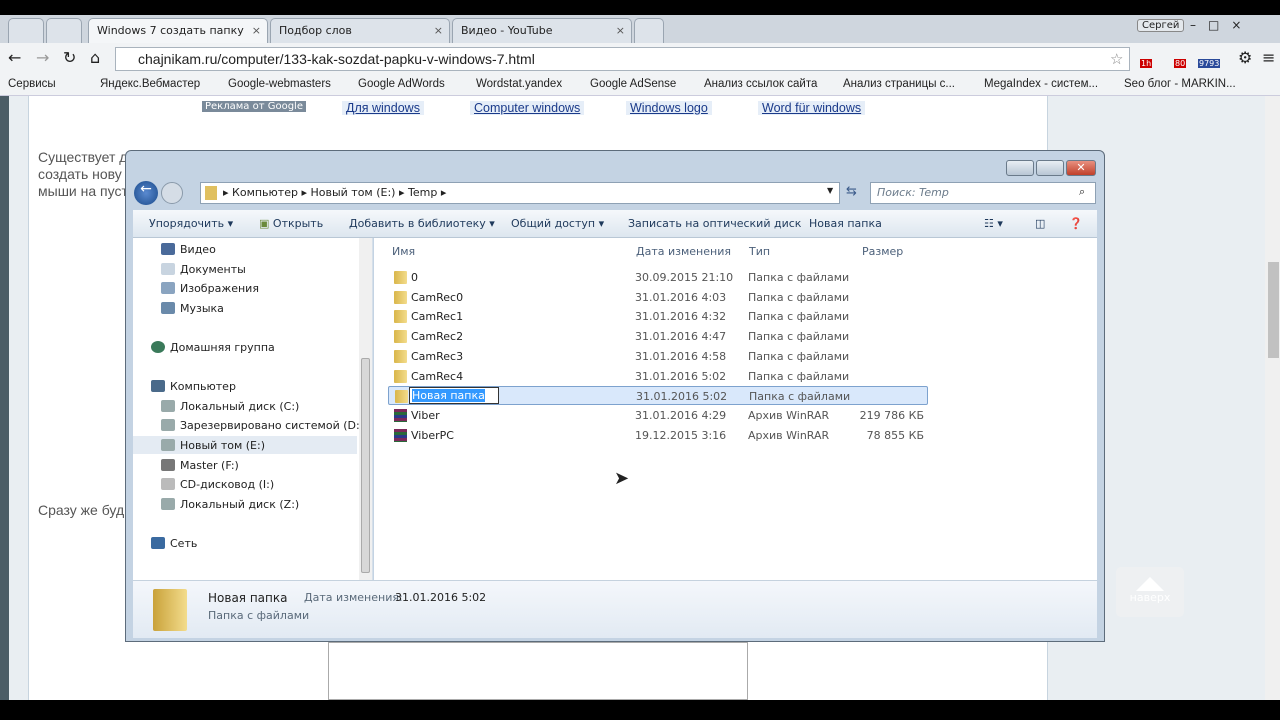 The image size is (1280, 720). What do you see at coordinates (422, 223) in the screenshot?
I see `add-to-library-button: Добавить в библиотеку ▾` at bounding box center [422, 223].